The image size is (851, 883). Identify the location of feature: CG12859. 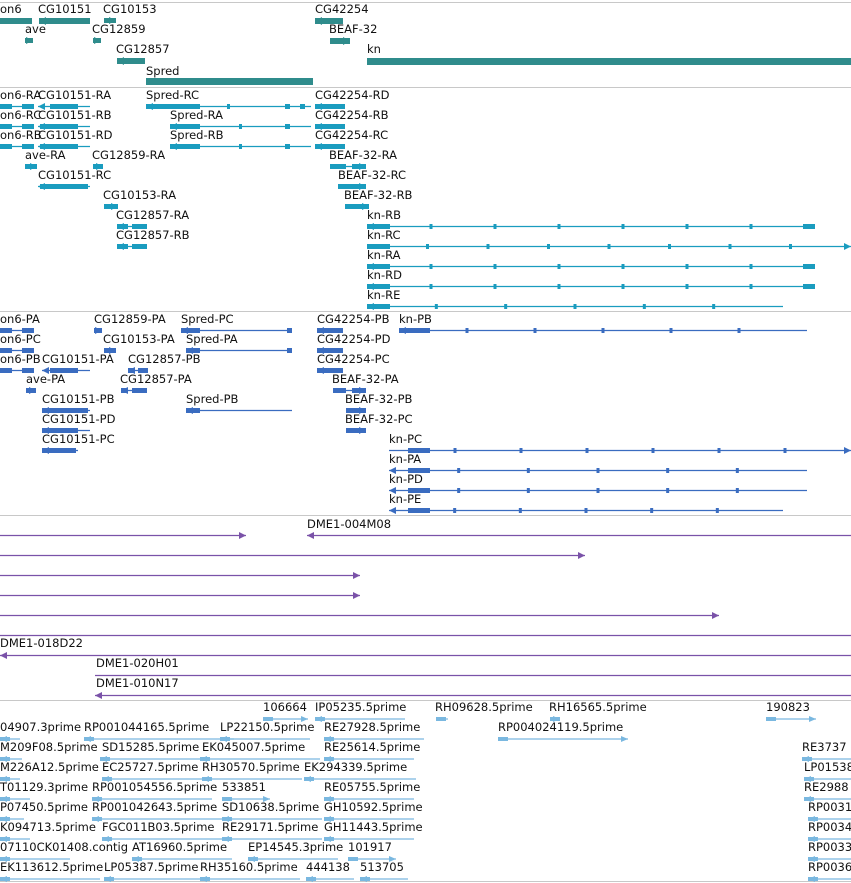
(119, 33).